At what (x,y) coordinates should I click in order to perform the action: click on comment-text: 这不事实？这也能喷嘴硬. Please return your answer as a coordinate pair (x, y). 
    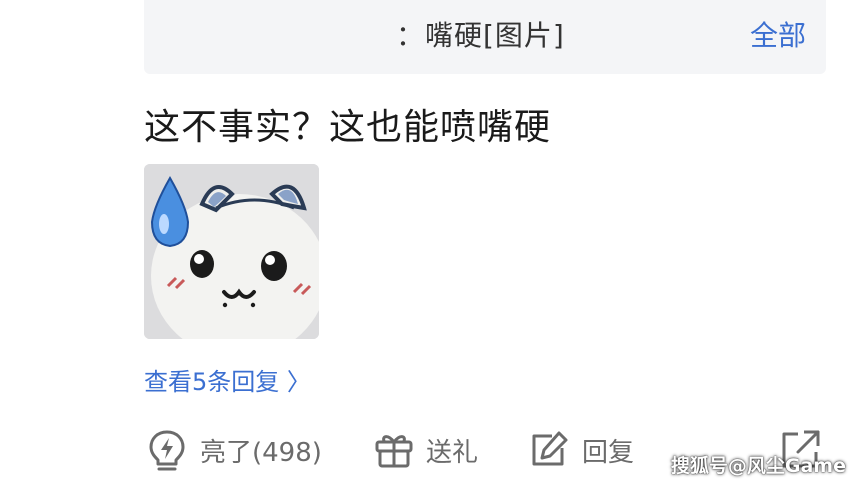
    Looking at the image, I should click on (348, 127).